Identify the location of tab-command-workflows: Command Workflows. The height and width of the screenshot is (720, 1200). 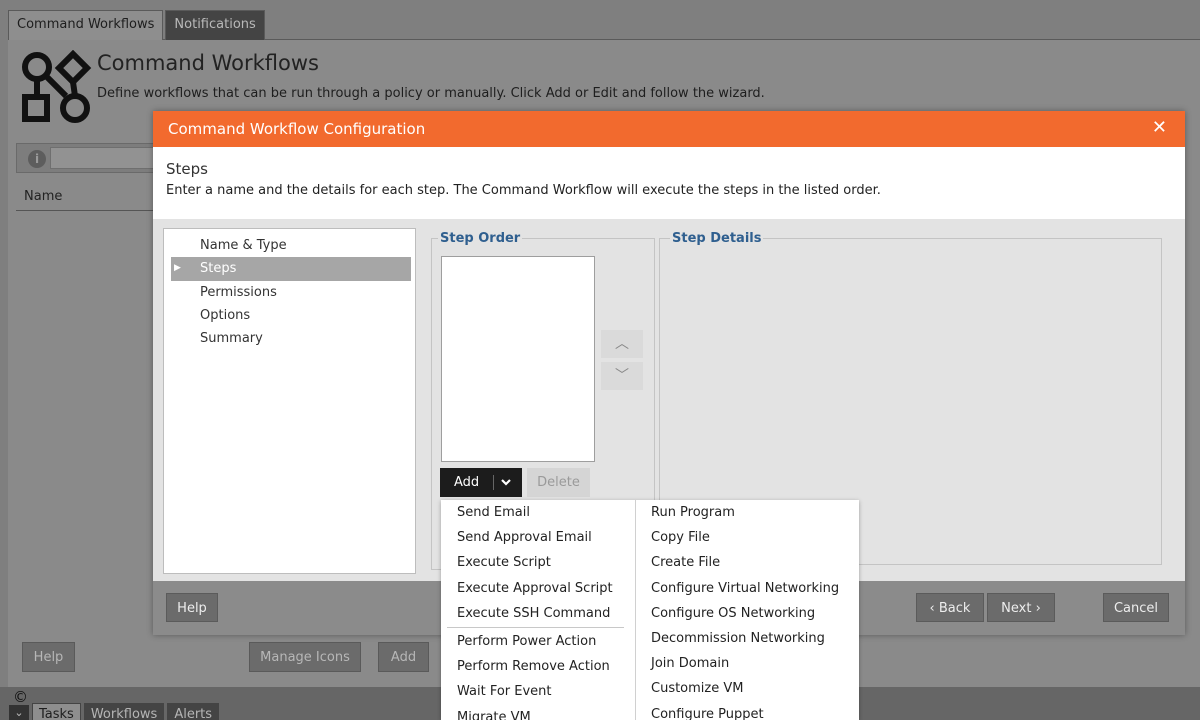
(86, 25).